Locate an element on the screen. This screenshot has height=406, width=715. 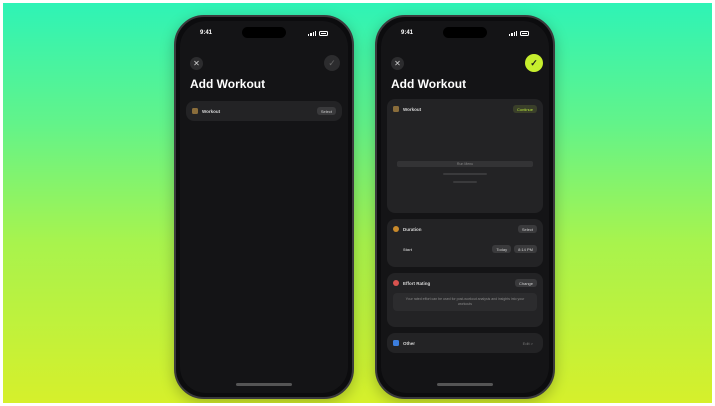
workout-row: Workout Continue is located at coordinates (465, 109).